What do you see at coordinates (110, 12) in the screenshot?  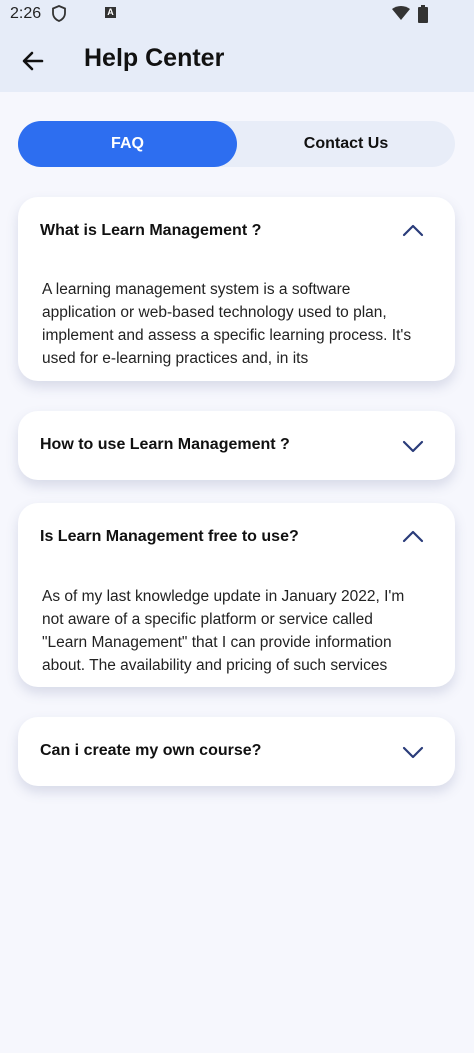 I see `notification-a-icon: A` at bounding box center [110, 12].